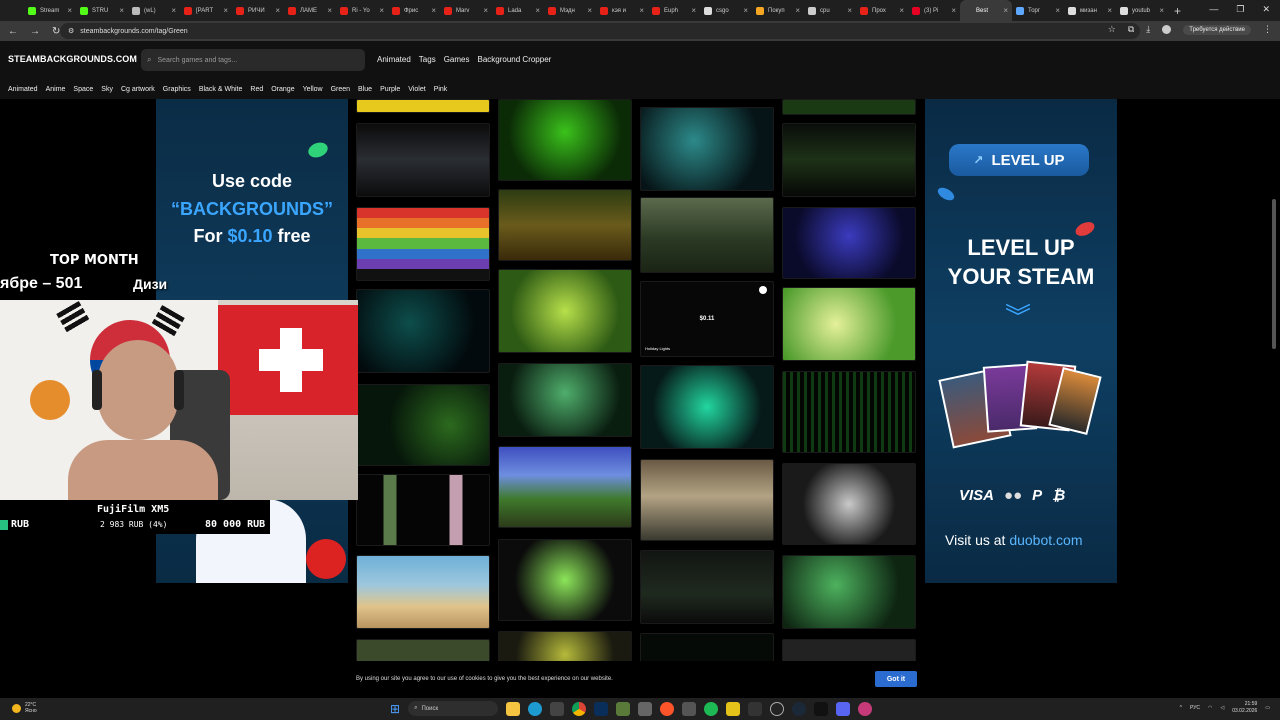 The width and height of the screenshot is (1280, 720). What do you see at coordinates (674, 10) in the screenshot?
I see `browser-tab: Euph ×` at bounding box center [674, 10].